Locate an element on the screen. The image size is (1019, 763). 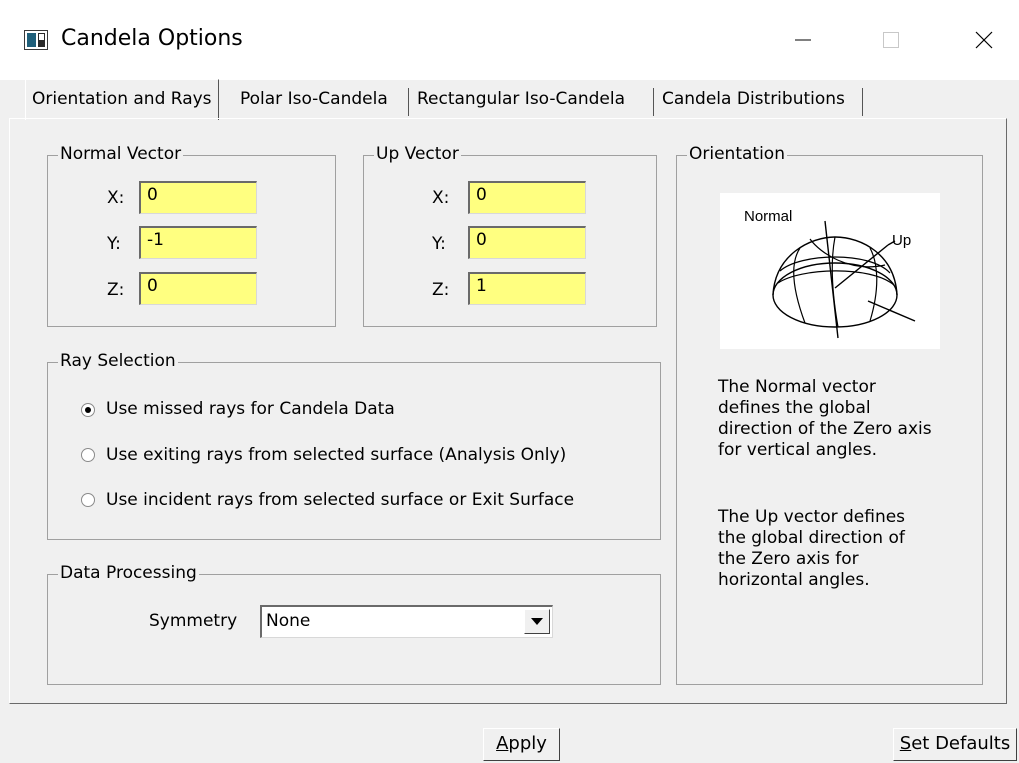
apply-button: Apply is located at coordinates (521, 744).